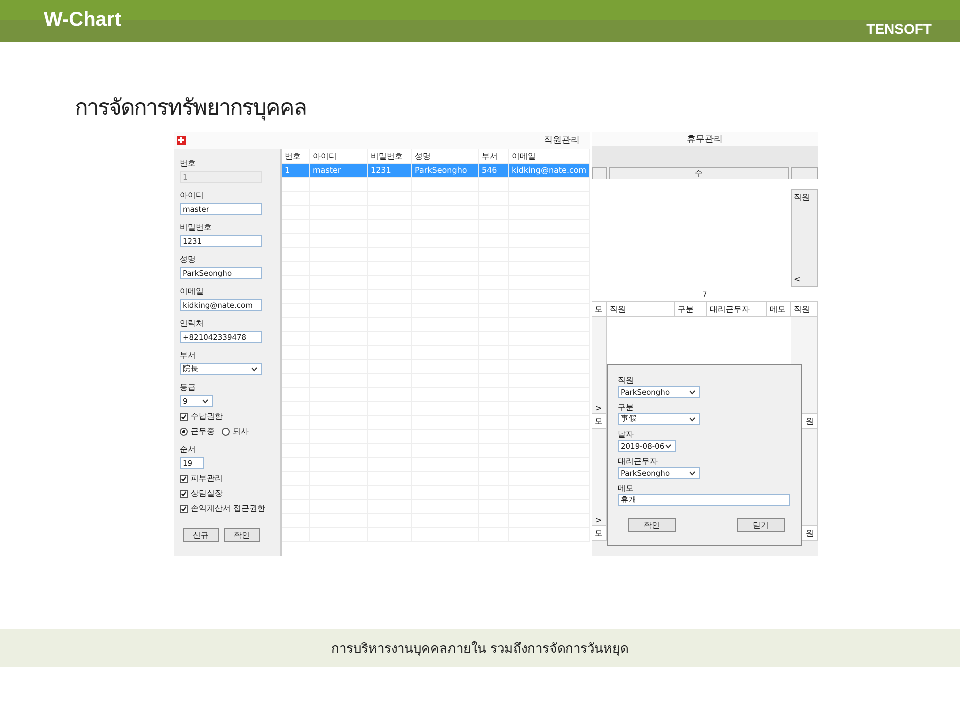 This screenshot has height=720, width=960. I want to click on table-cell: 1231, so click(390, 170).